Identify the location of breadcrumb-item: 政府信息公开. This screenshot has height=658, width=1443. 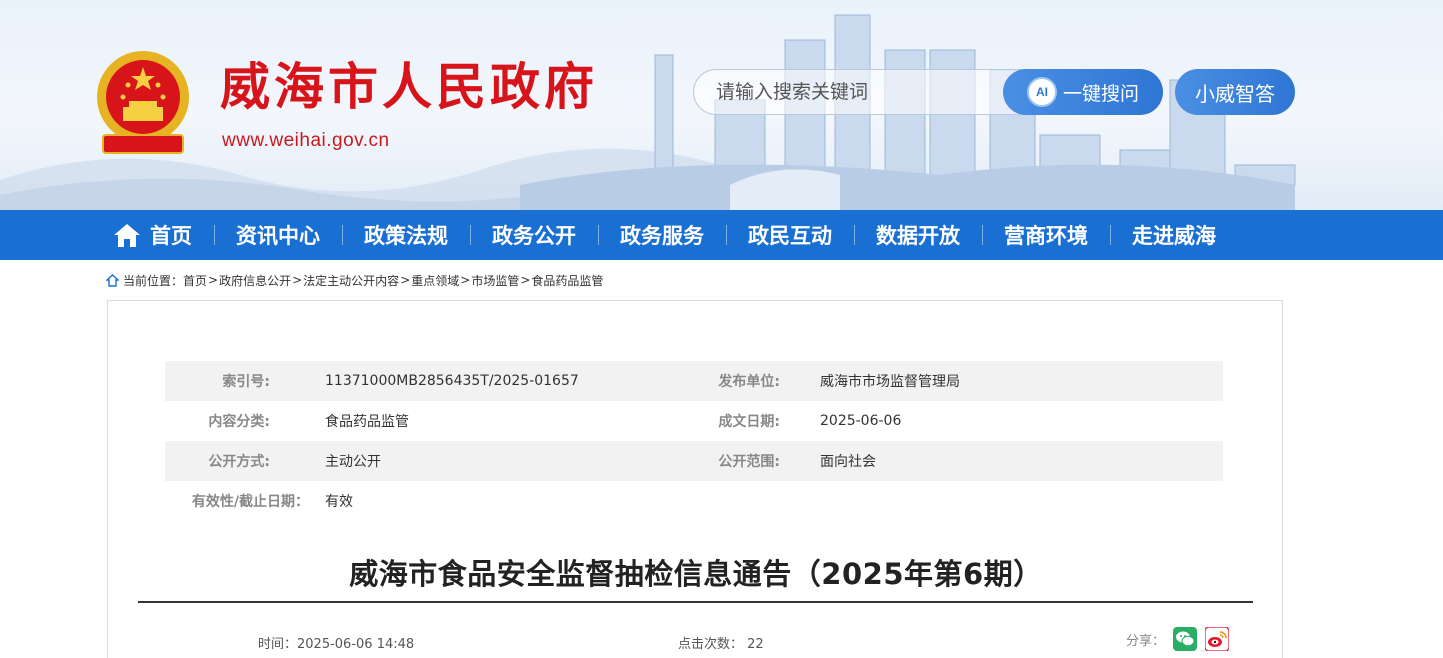
(255, 280).